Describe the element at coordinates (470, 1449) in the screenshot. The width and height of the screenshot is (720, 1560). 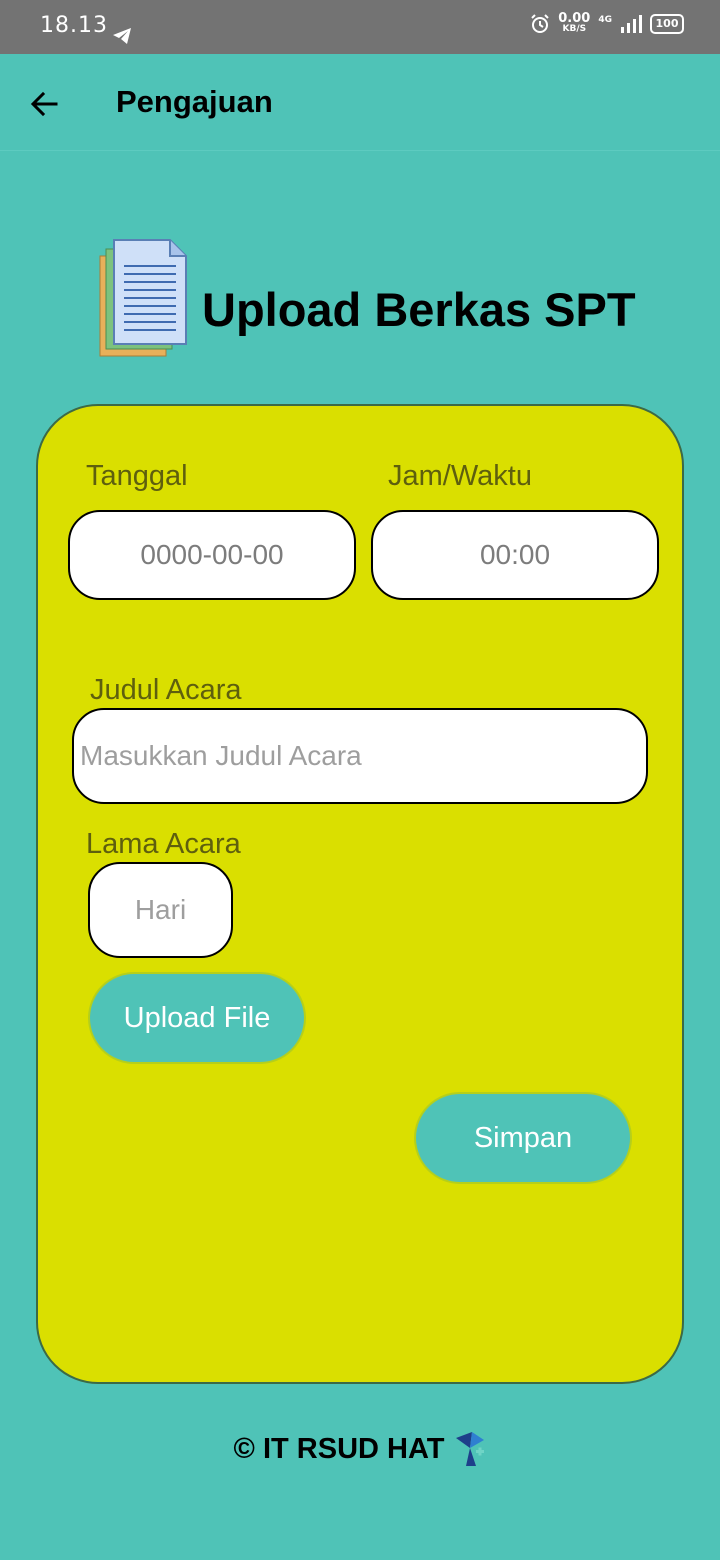
I see `hospital-logo-icon` at that location.